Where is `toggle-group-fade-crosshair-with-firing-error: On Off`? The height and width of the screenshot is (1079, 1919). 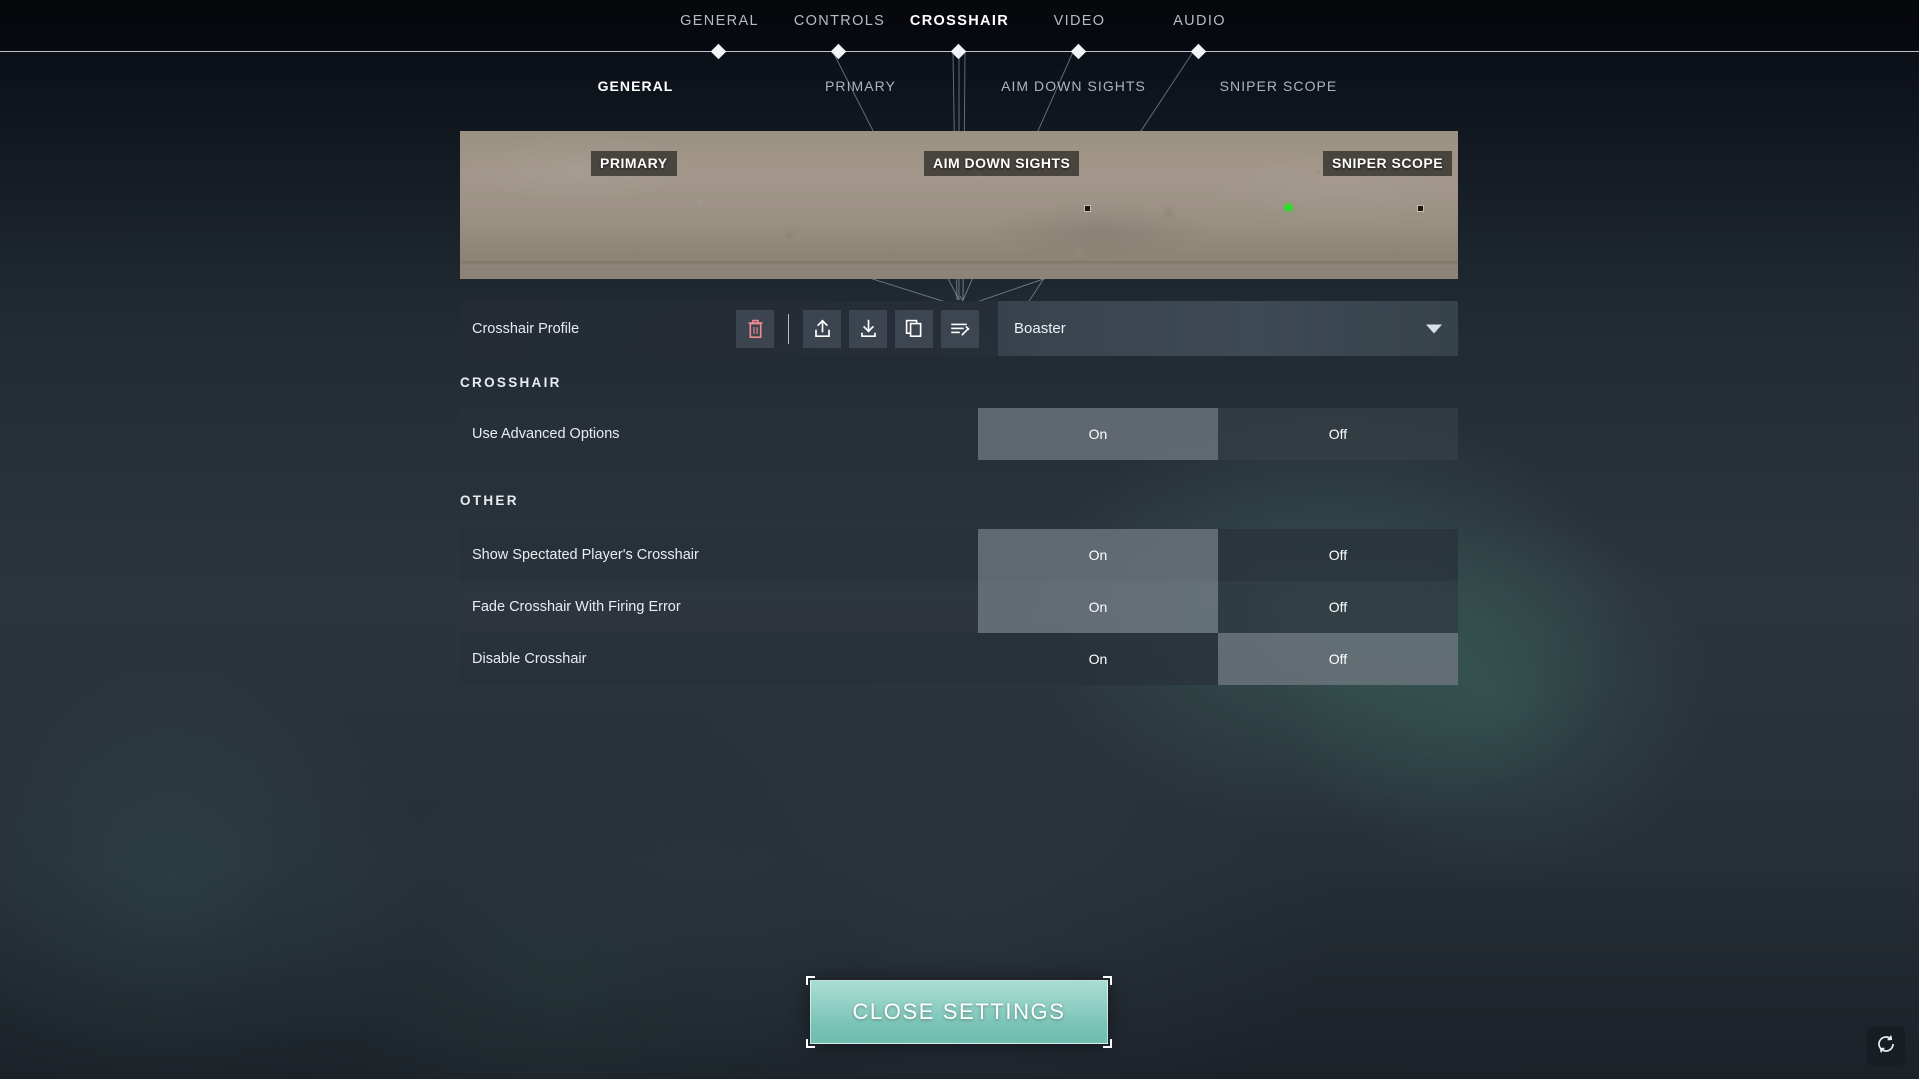
toggle-group-fade-crosshair-with-firing-error: On Off is located at coordinates (1218, 607).